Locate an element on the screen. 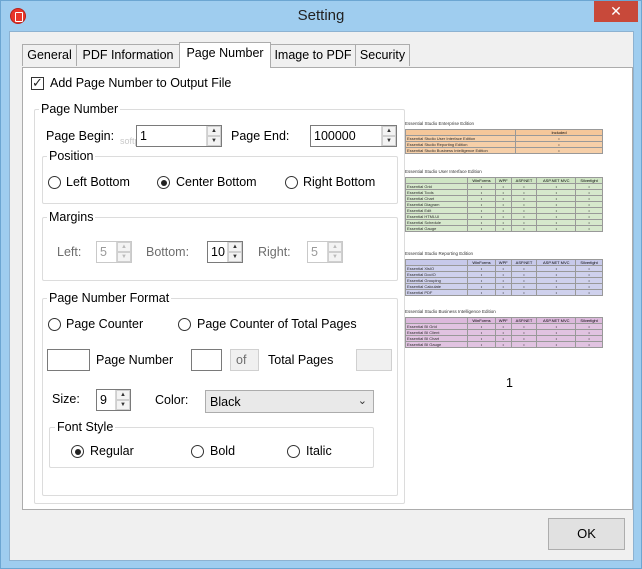 Image resolution: width=642 pixels, height=569 pixels. margins-group-title: Margins is located at coordinates (71, 217).